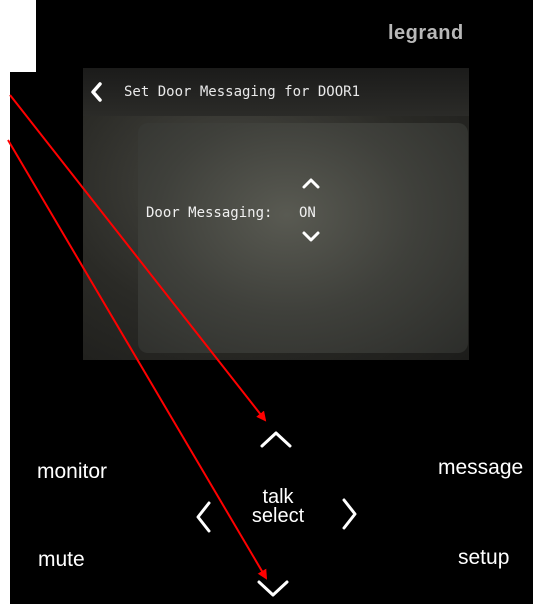 This screenshot has height=604, width=545. I want to click on value-up-icon, so click(311, 183).